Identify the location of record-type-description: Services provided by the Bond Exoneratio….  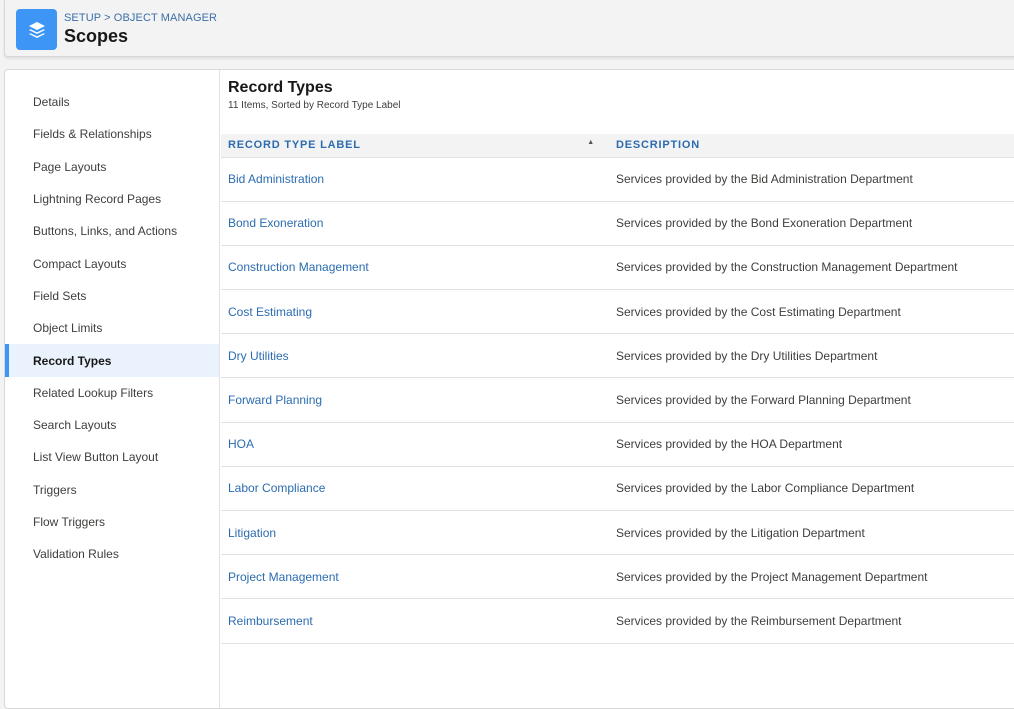
(764, 223).